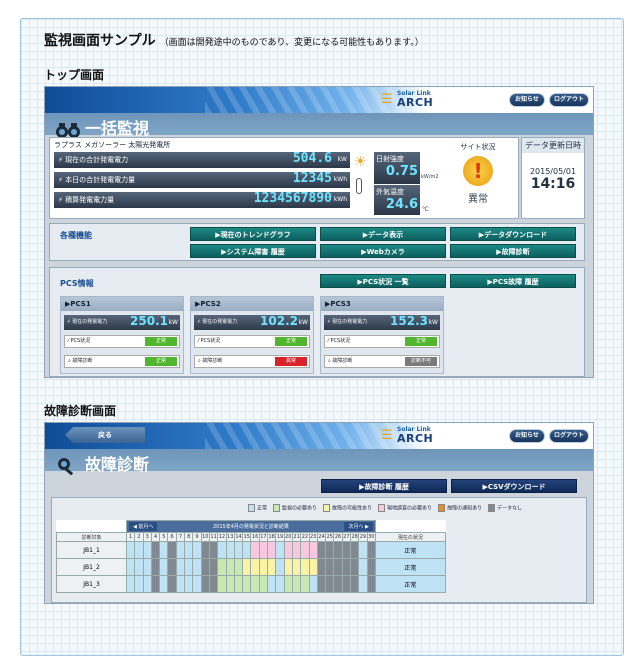  Describe the element at coordinates (252, 304) in the screenshot. I see `pcs-unit-title: ▶PCS2` at that location.